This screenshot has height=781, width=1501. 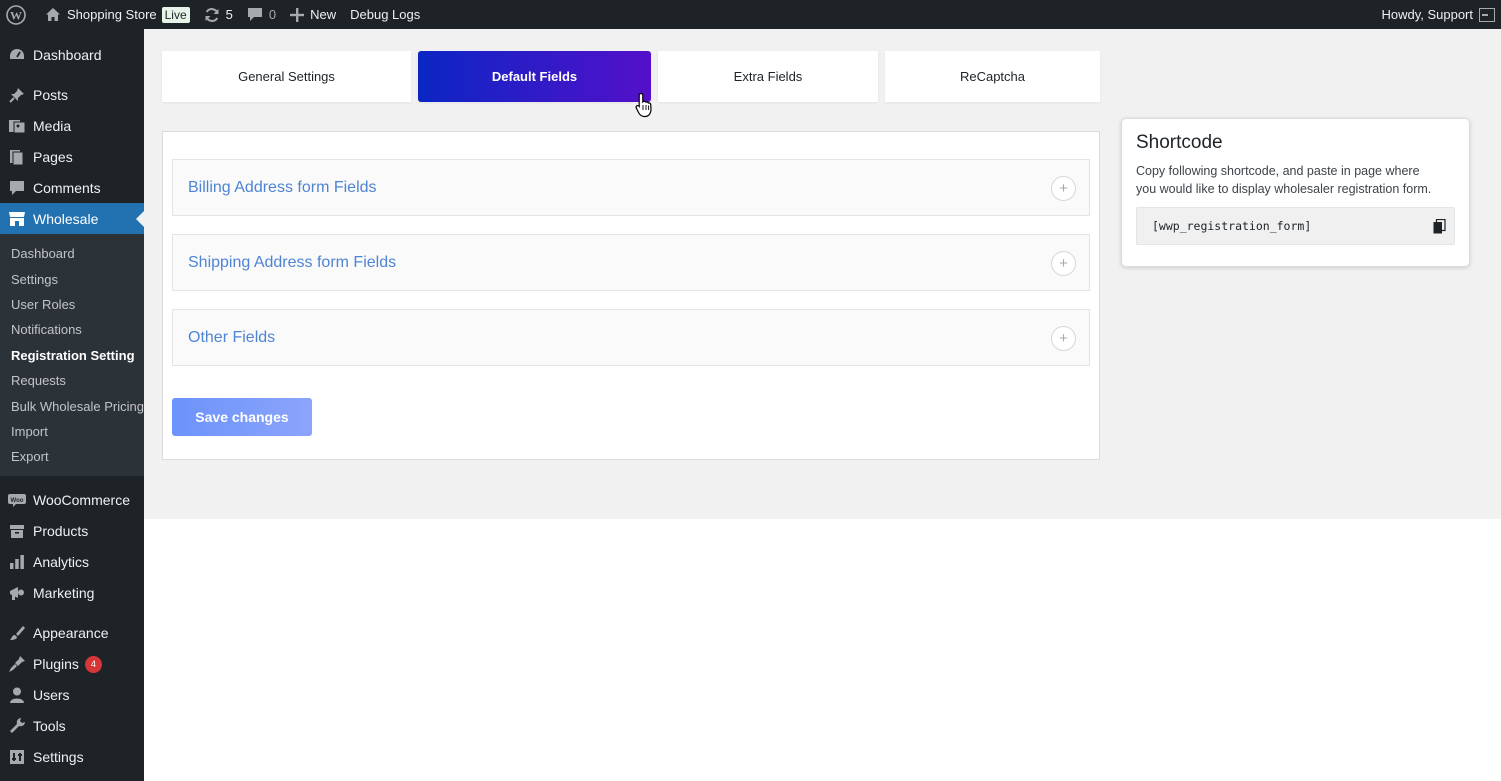 I want to click on live-badge: Live, so click(x=175, y=14).